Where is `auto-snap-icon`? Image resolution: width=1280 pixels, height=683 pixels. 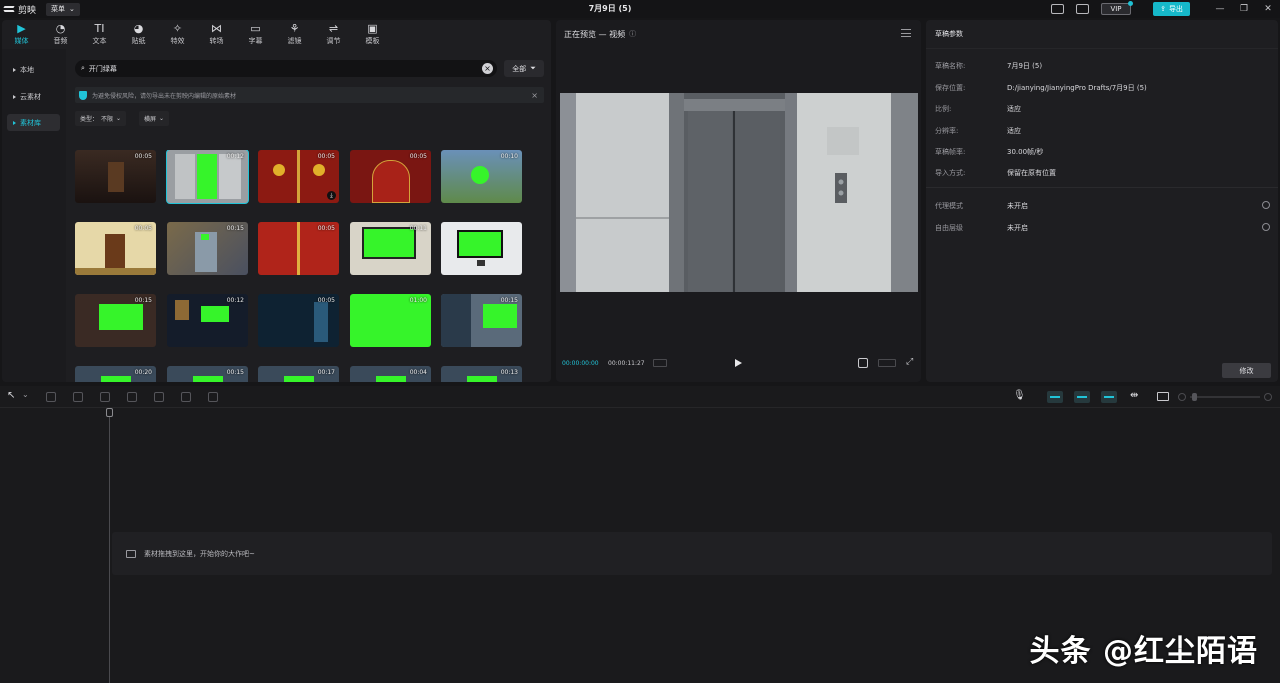
auto-snap-icon is located at coordinates (1082, 397).